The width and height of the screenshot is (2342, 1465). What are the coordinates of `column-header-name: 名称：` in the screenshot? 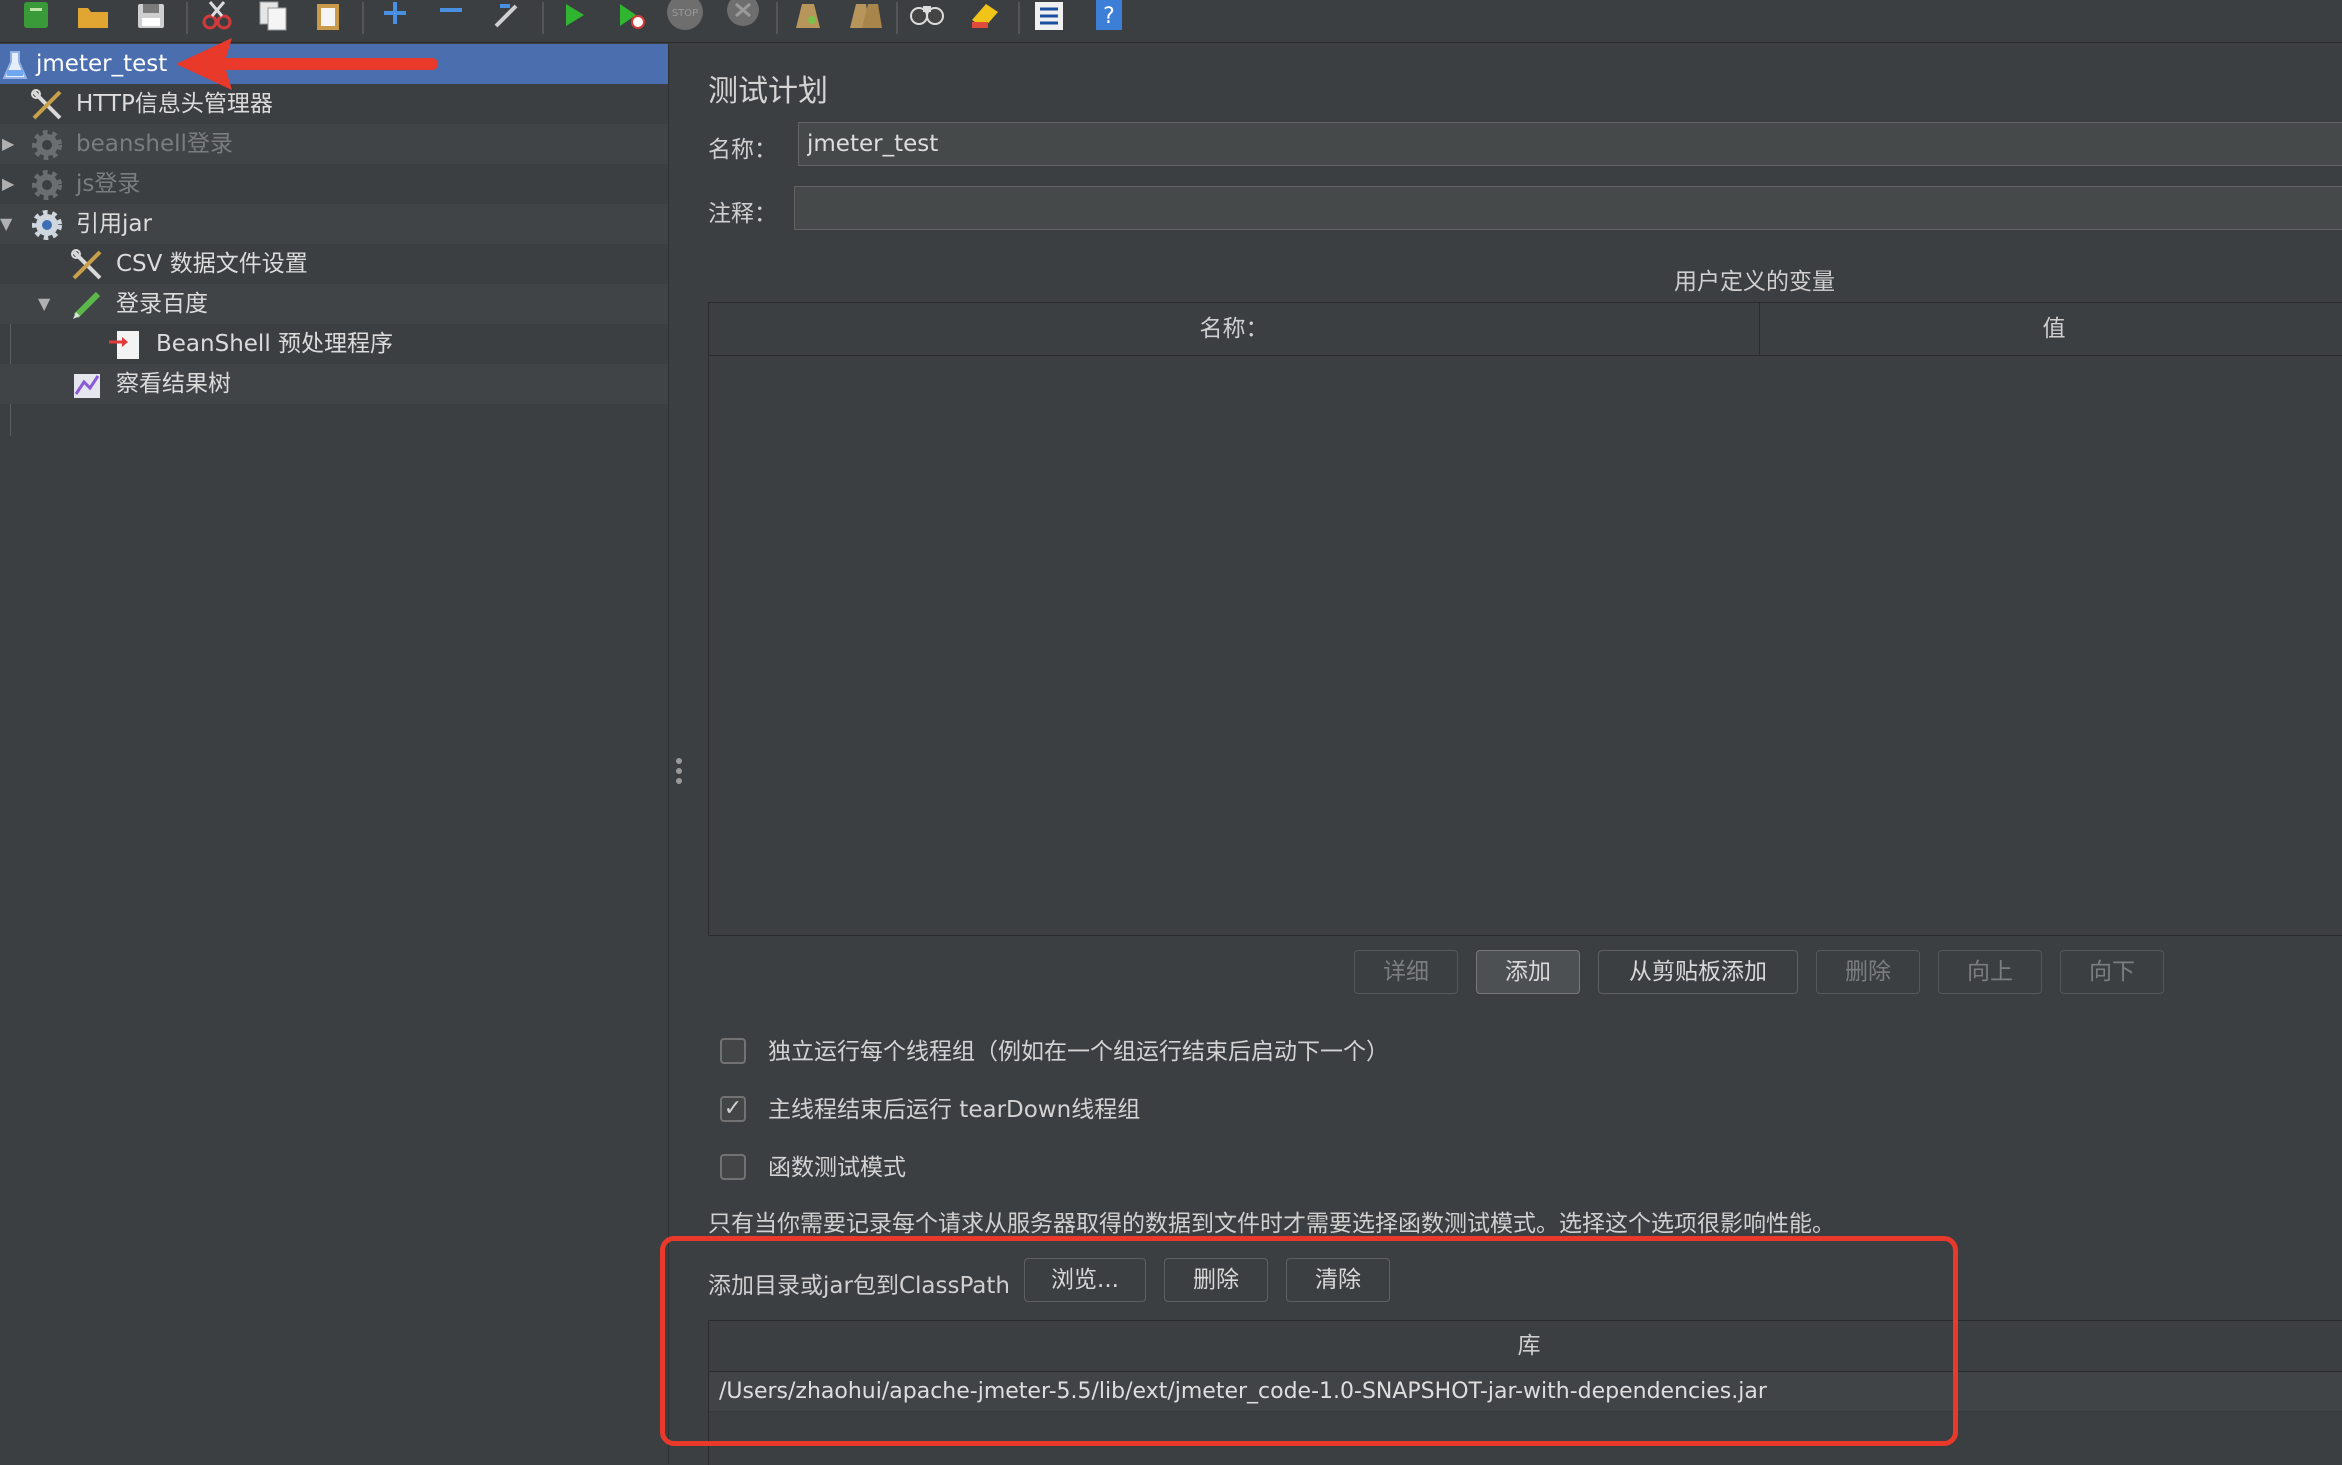 It's located at (1234, 329).